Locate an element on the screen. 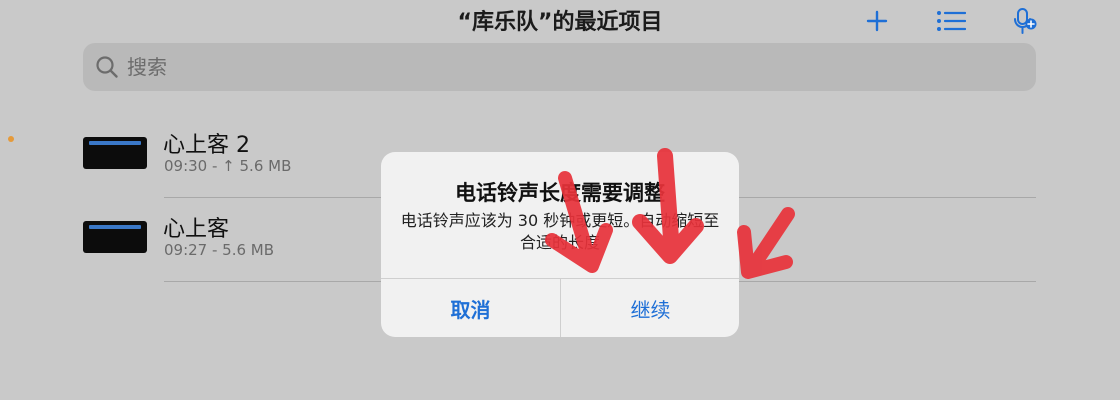 The width and height of the screenshot is (1120, 400). cancel-button: 取消 is located at coordinates (470, 308).